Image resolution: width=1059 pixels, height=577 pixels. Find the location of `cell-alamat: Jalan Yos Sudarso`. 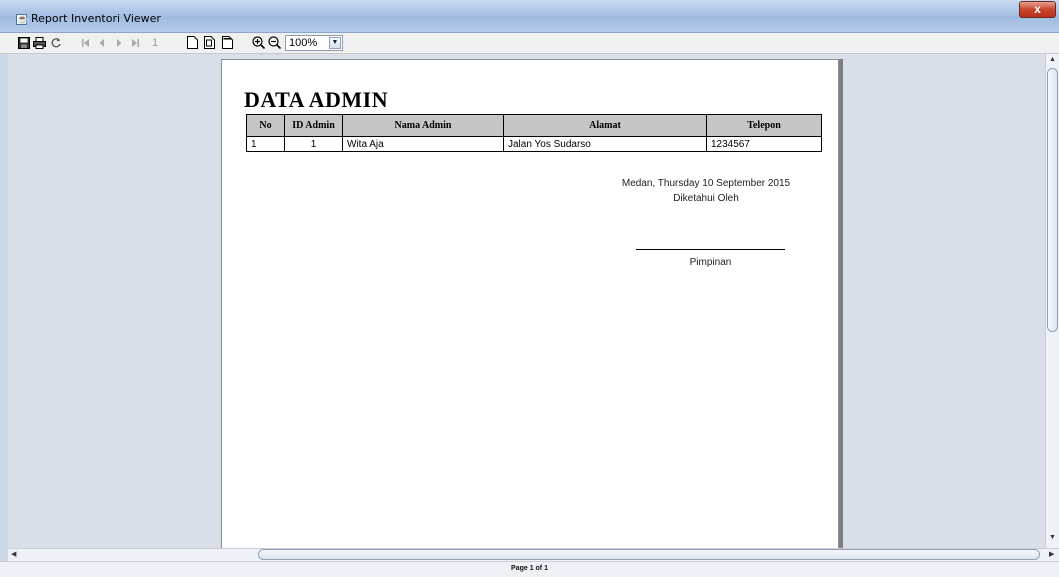

cell-alamat: Jalan Yos Sudarso is located at coordinates (605, 144).